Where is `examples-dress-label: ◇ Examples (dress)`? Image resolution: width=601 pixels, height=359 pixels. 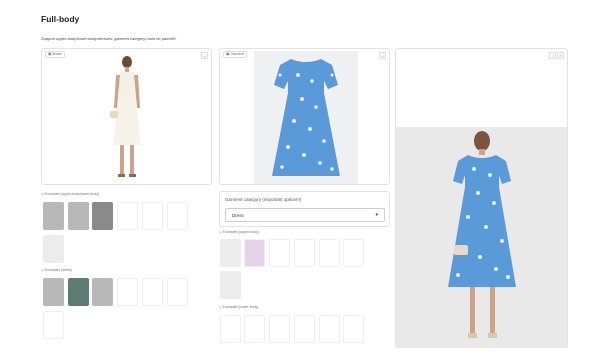 examples-dress-label: ◇ Examples (dress) is located at coordinates (56, 270).